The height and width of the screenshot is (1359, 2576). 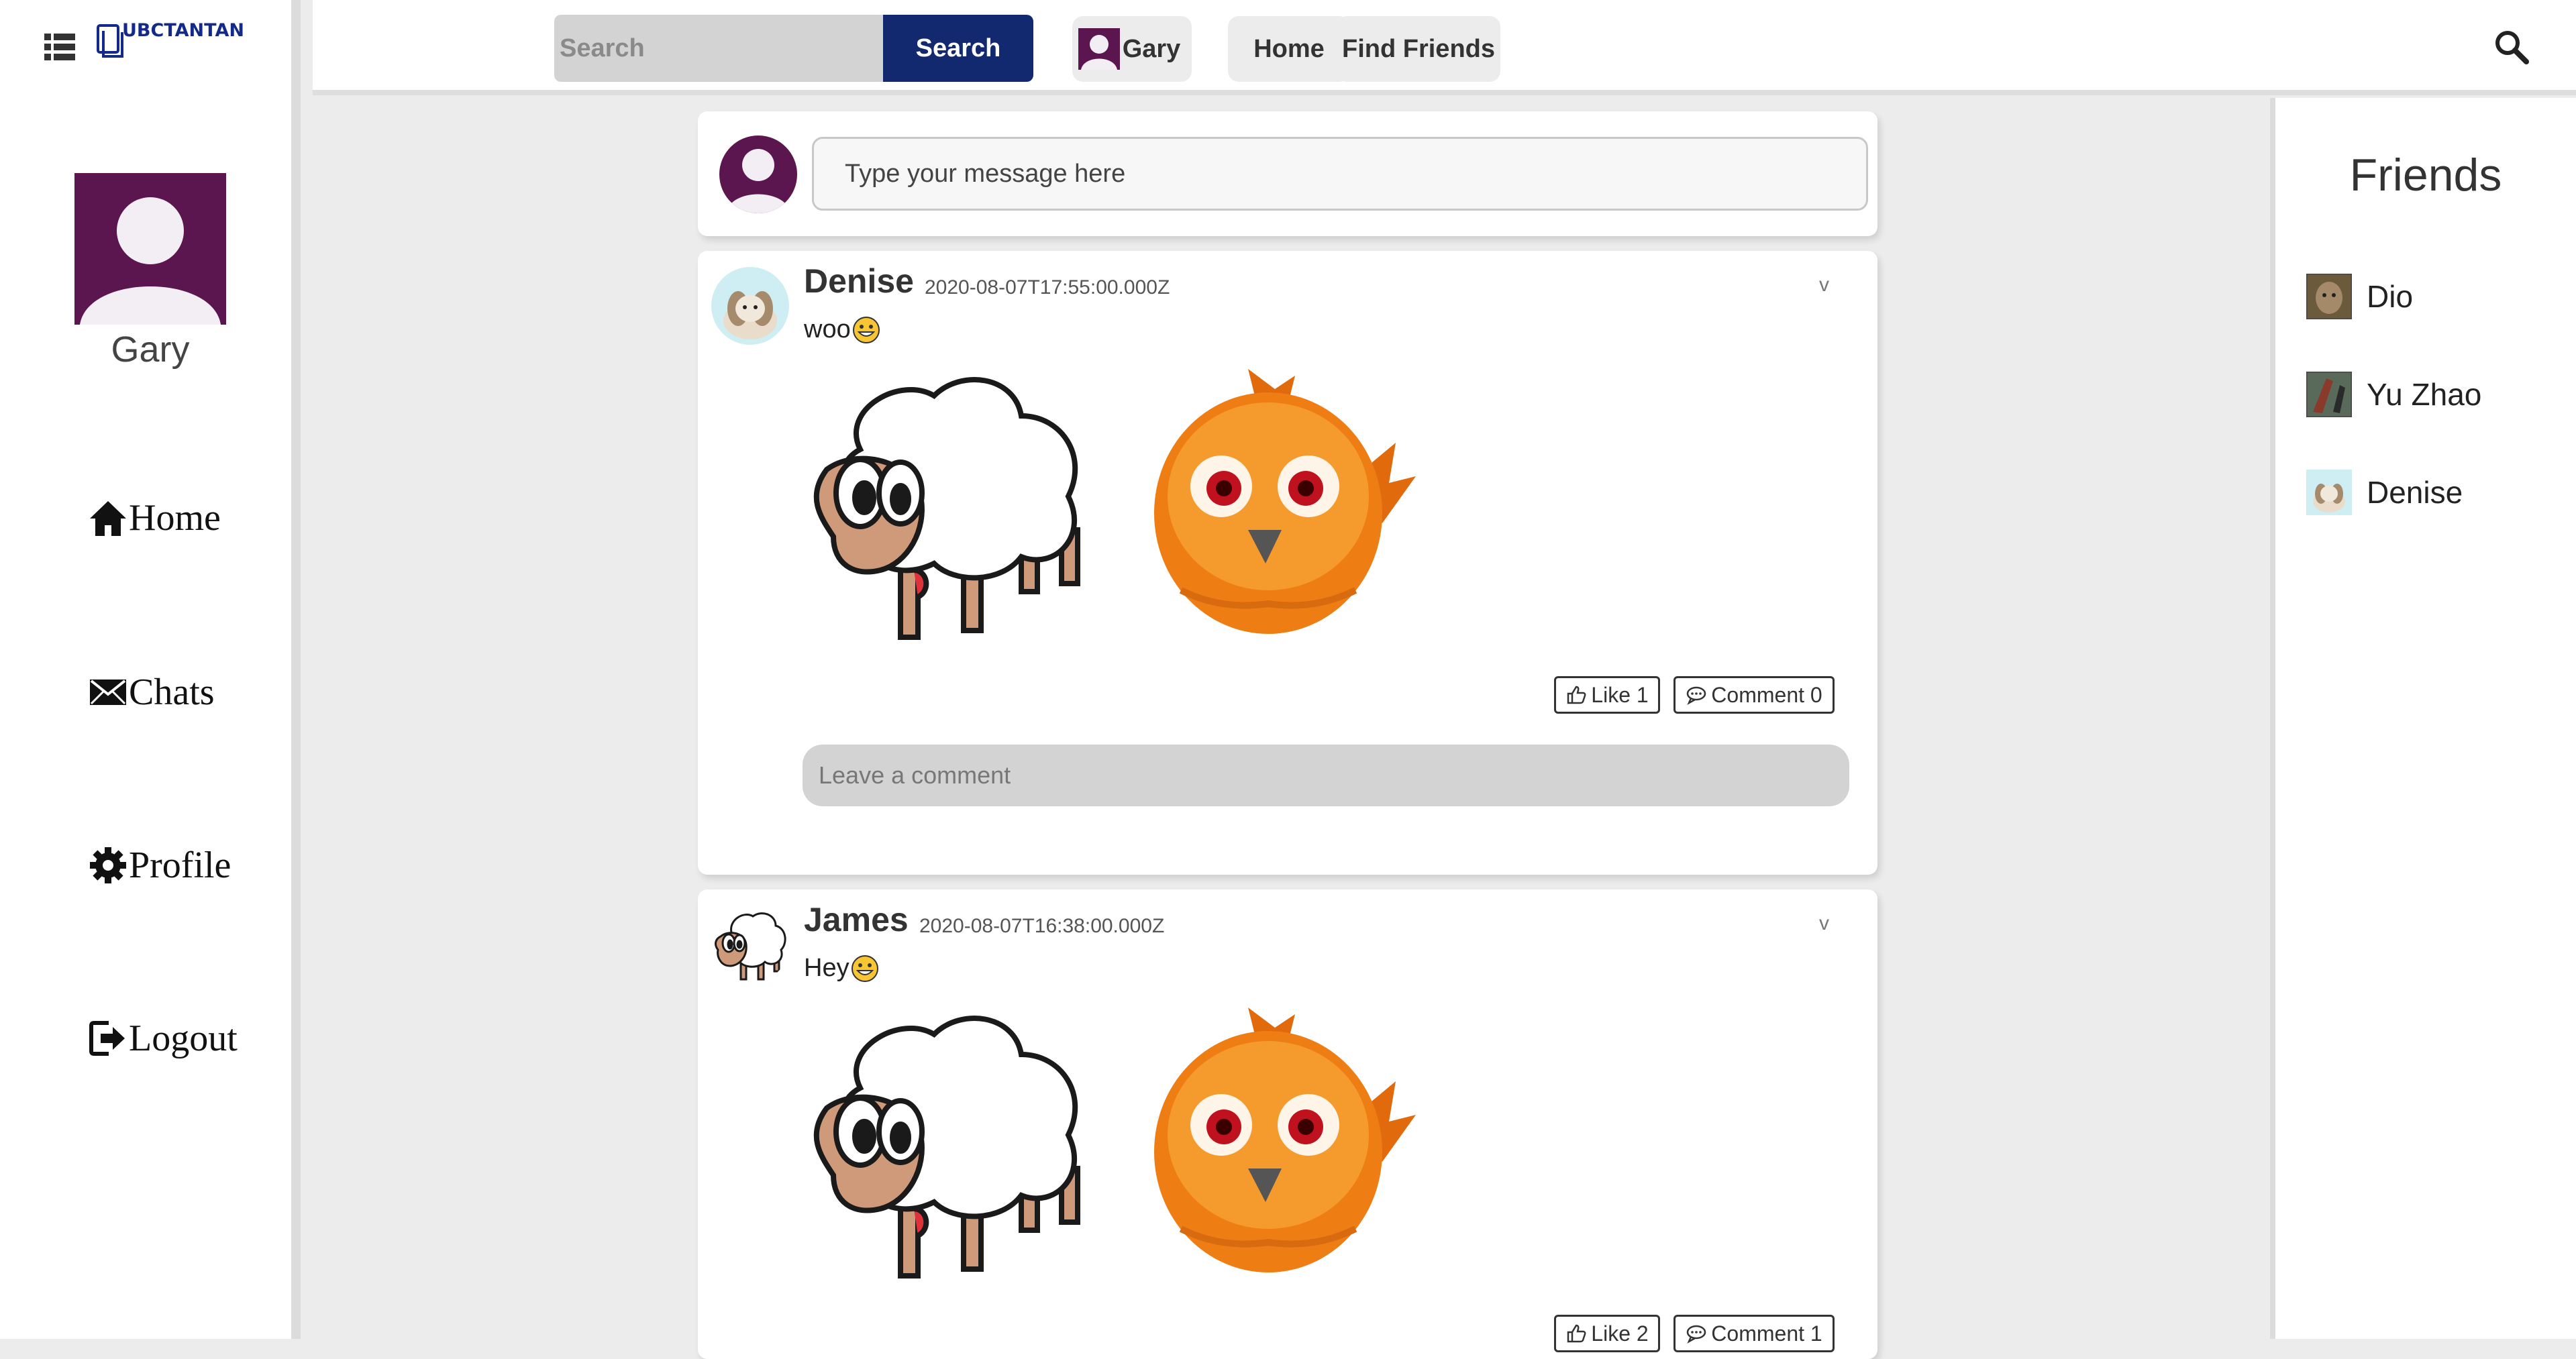 I want to click on left-sidebar: UBCTANTAN Gary Home Chats Profile Logout, so click(x=150, y=669).